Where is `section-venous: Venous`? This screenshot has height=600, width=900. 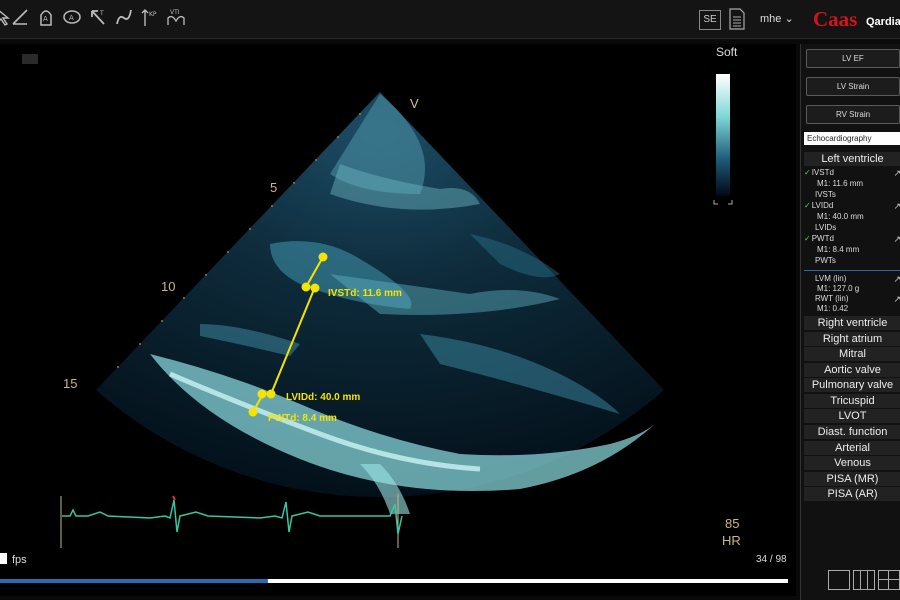
section-venous: Venous is located at coordinates (852, 463).